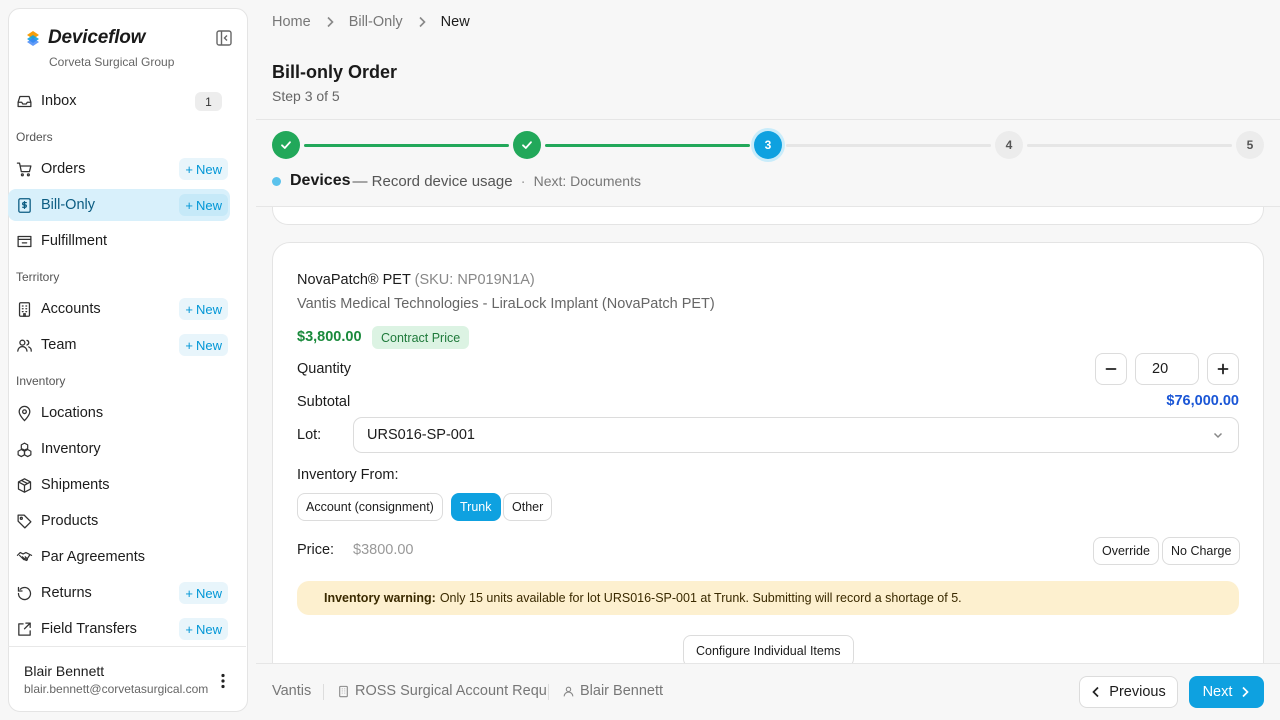 Image resolution: width=1280 pixels, height=720 pixels. What do you see at coordinates (75, 485) in the screenshot?
I see `sidebar-item-label: Shipments` at bounding box center [75, 485].